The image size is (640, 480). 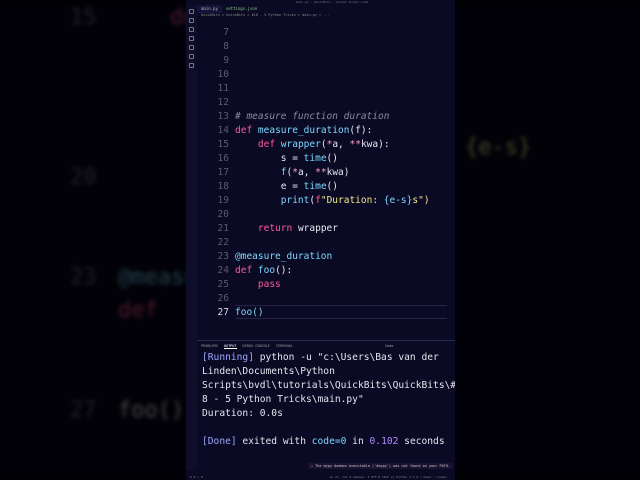 What do you see at coordinates (329, 441) in the screenshot?
I see `exit-code: code=0` at bounding box center [329, 441].